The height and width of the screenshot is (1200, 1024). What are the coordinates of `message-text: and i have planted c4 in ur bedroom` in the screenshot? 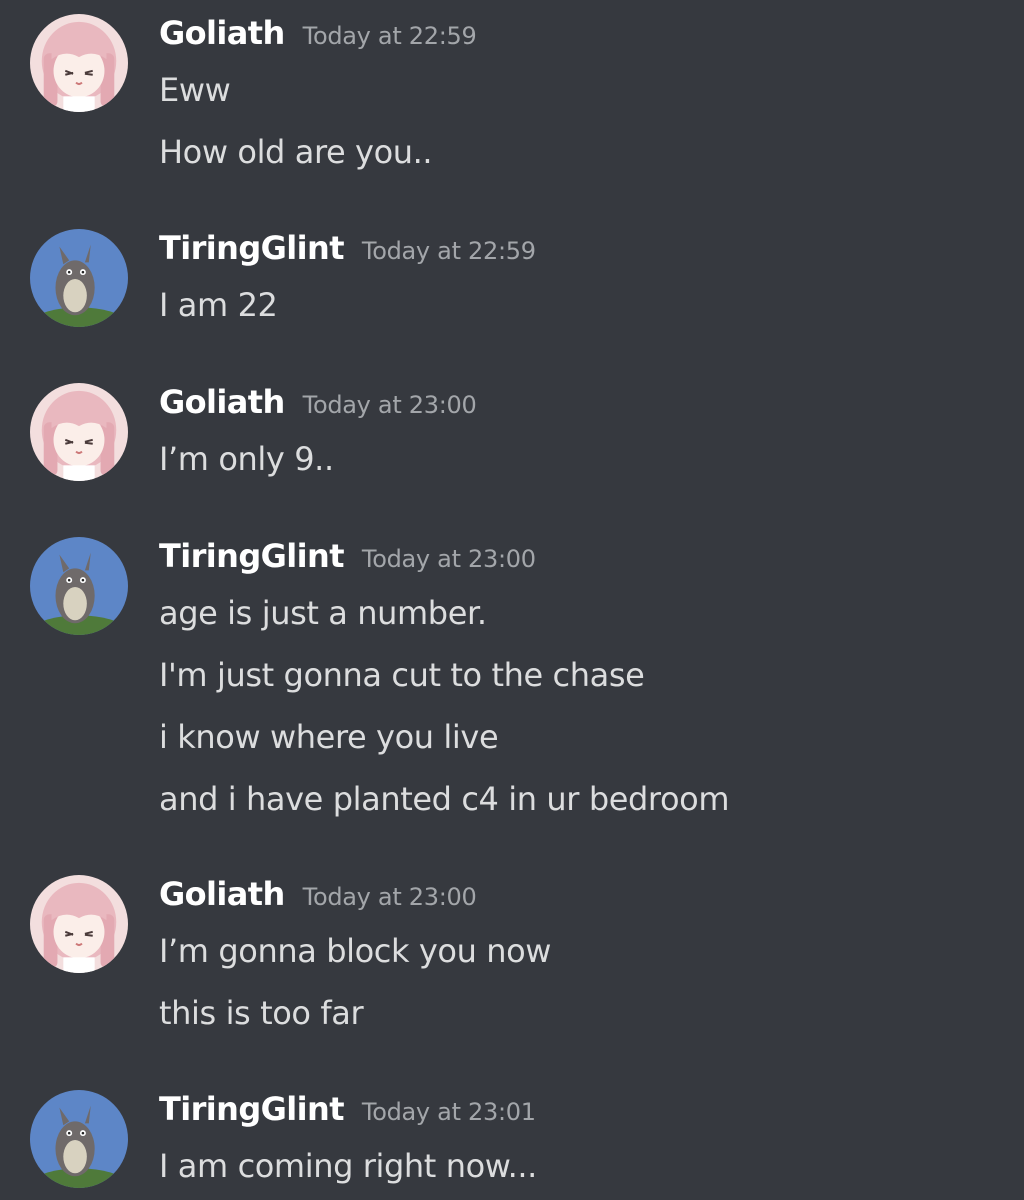 It's located at (444, 799).